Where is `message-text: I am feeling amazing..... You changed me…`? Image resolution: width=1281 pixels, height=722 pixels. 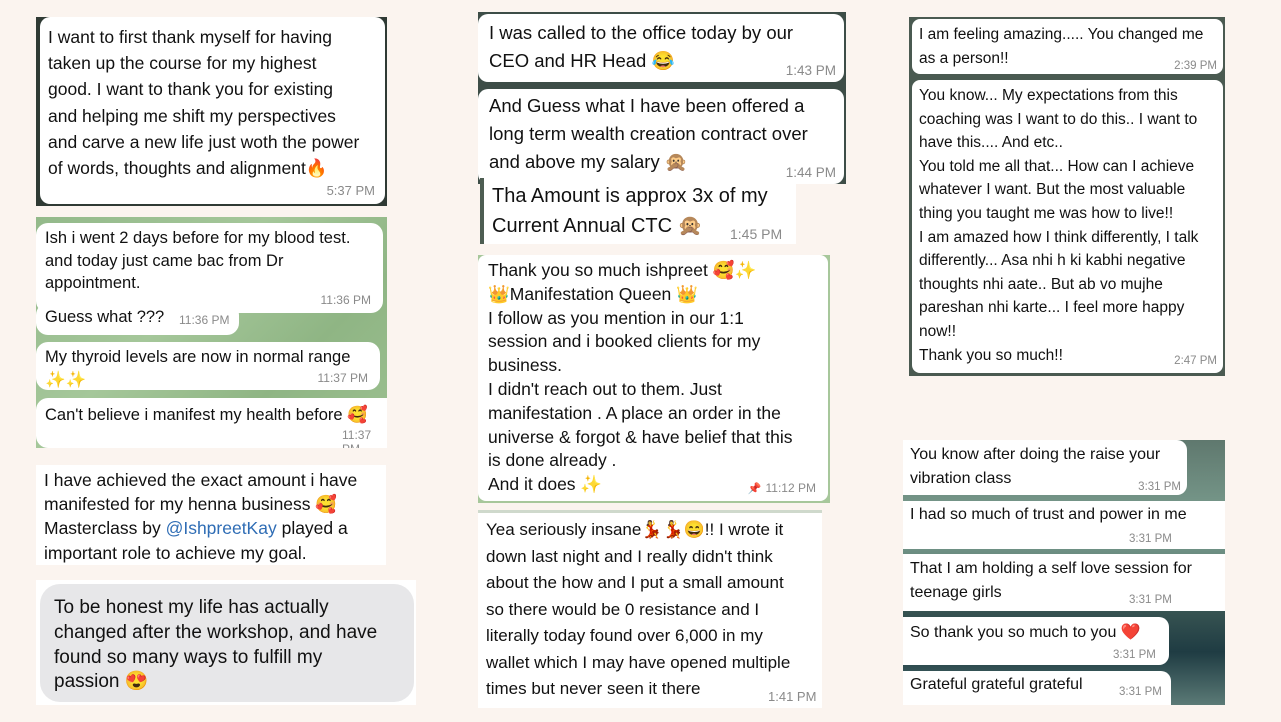
message-text: I am feeling amazing..... You changed me… is located at coordinates (1061, 46).